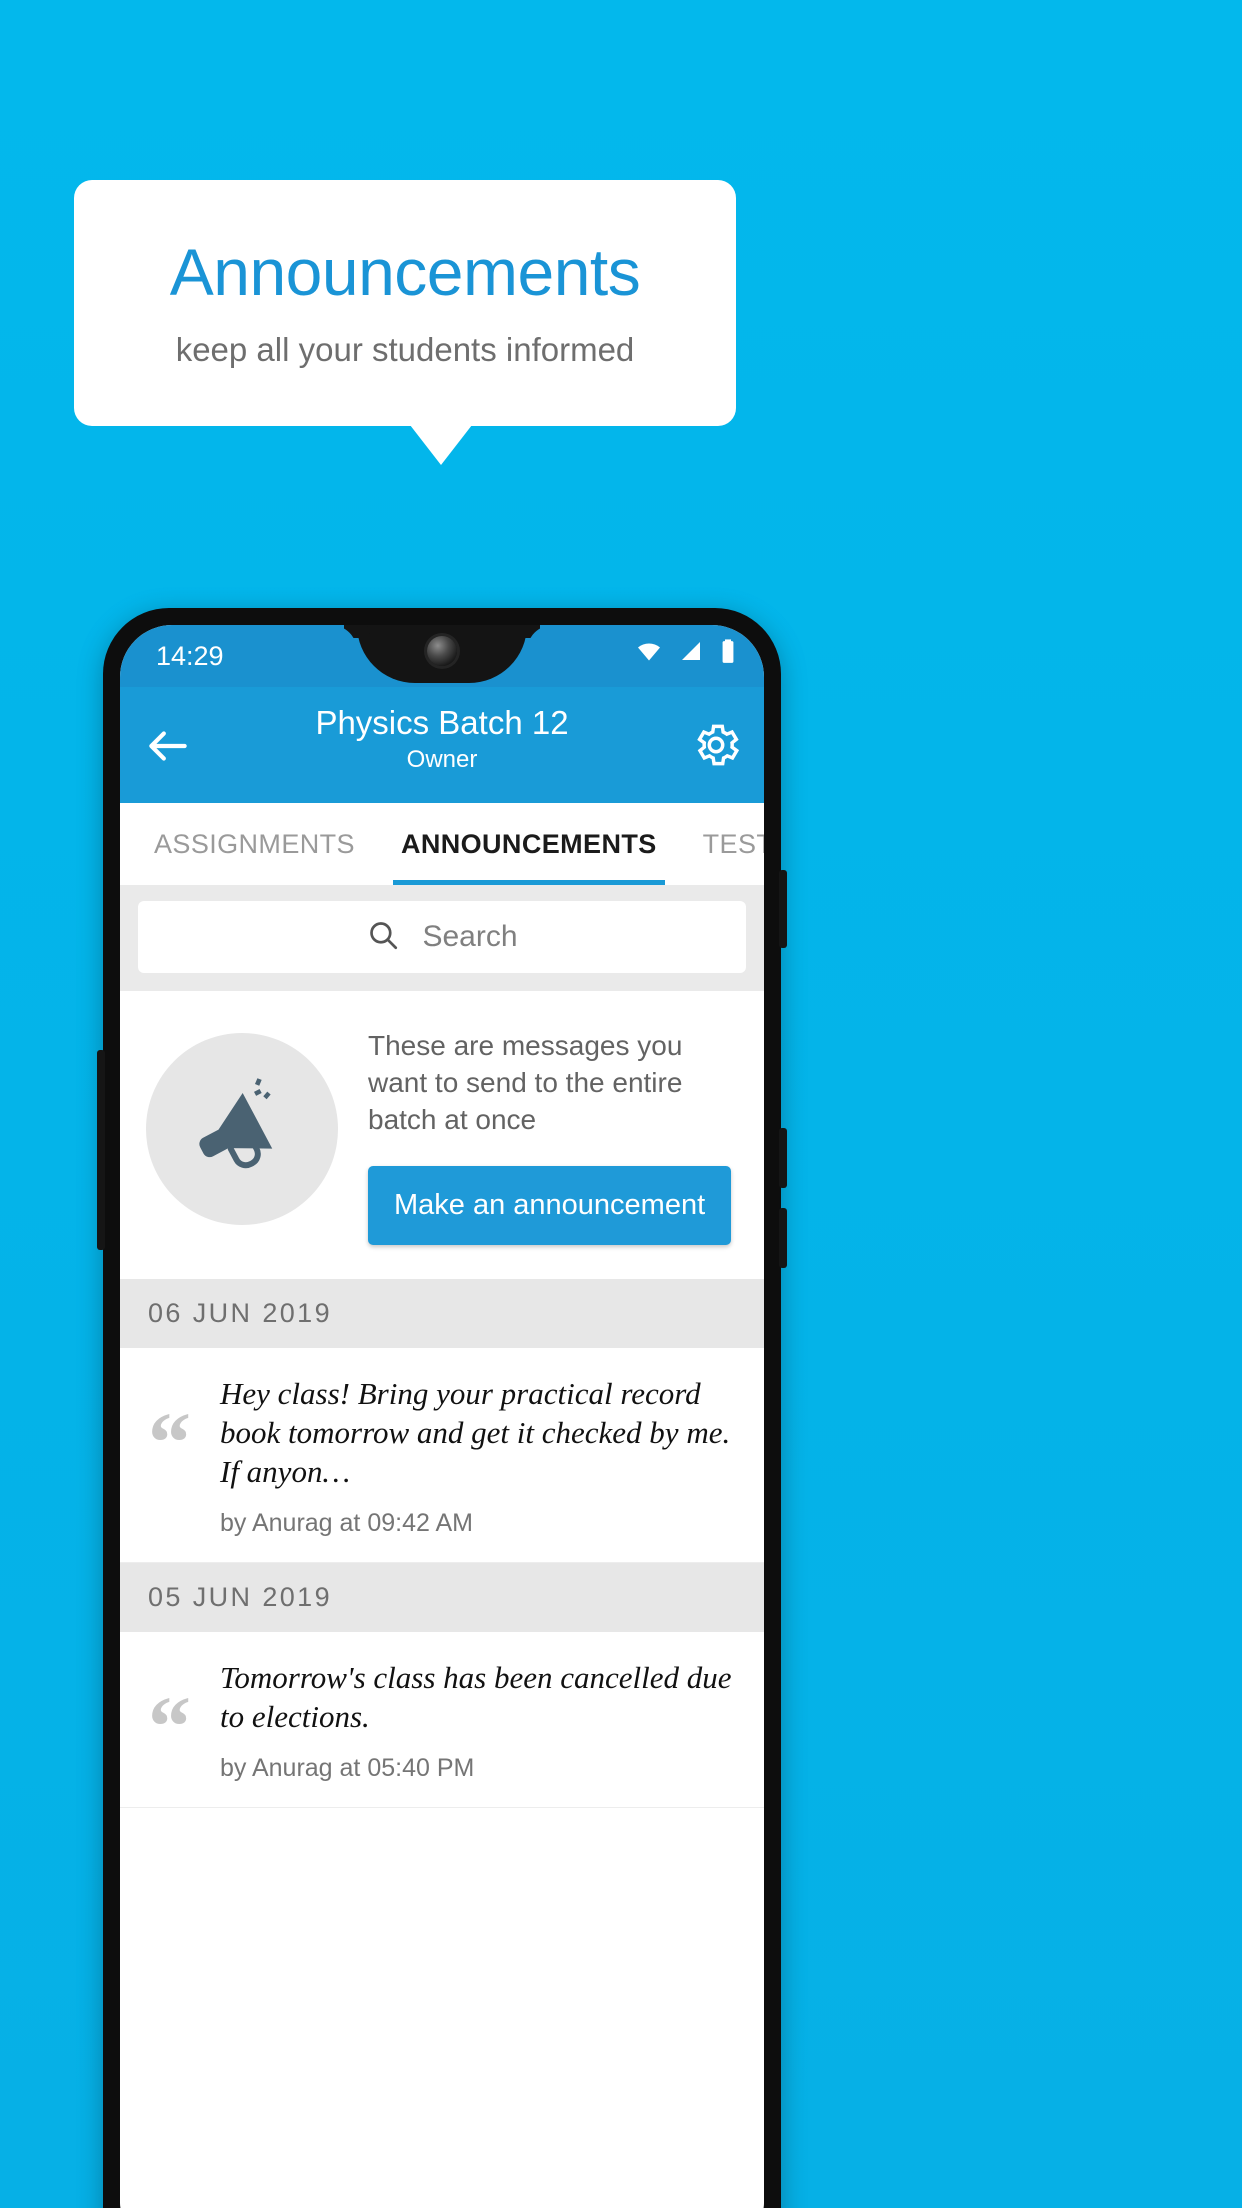  I want to click on battery-icon, so click(728, 654).